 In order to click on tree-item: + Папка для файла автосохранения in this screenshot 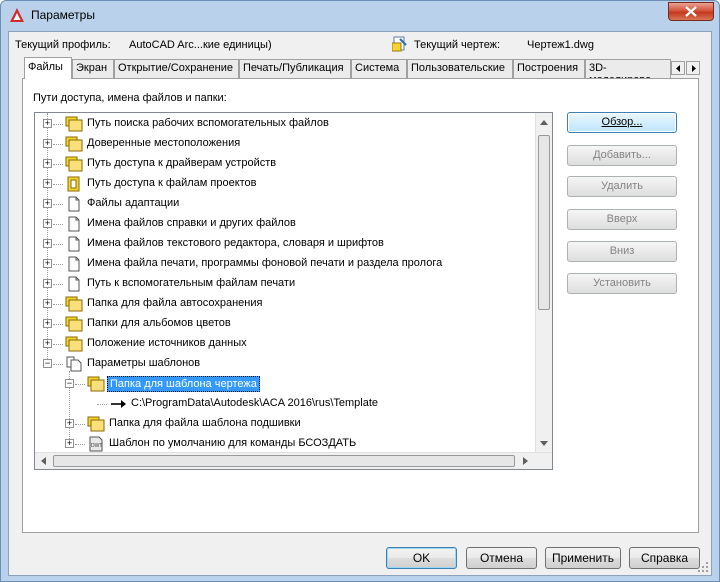, I will do `click(285, 304)`.